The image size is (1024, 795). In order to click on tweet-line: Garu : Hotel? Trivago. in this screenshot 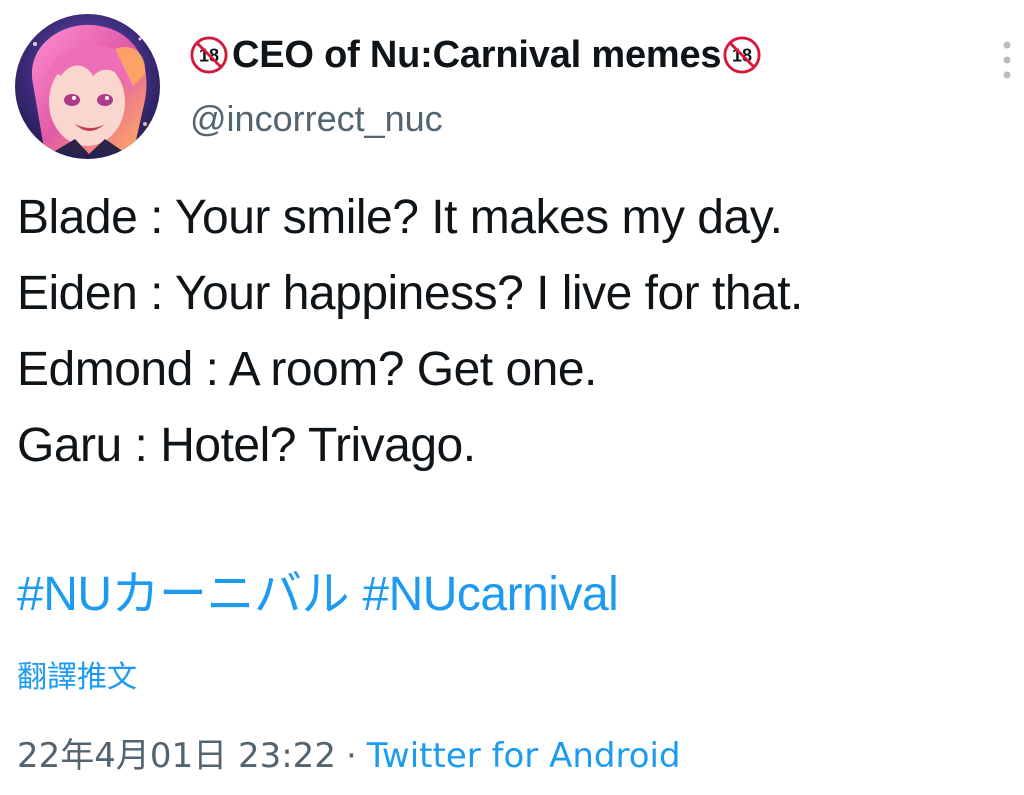, I will do `click(246, 445)`.